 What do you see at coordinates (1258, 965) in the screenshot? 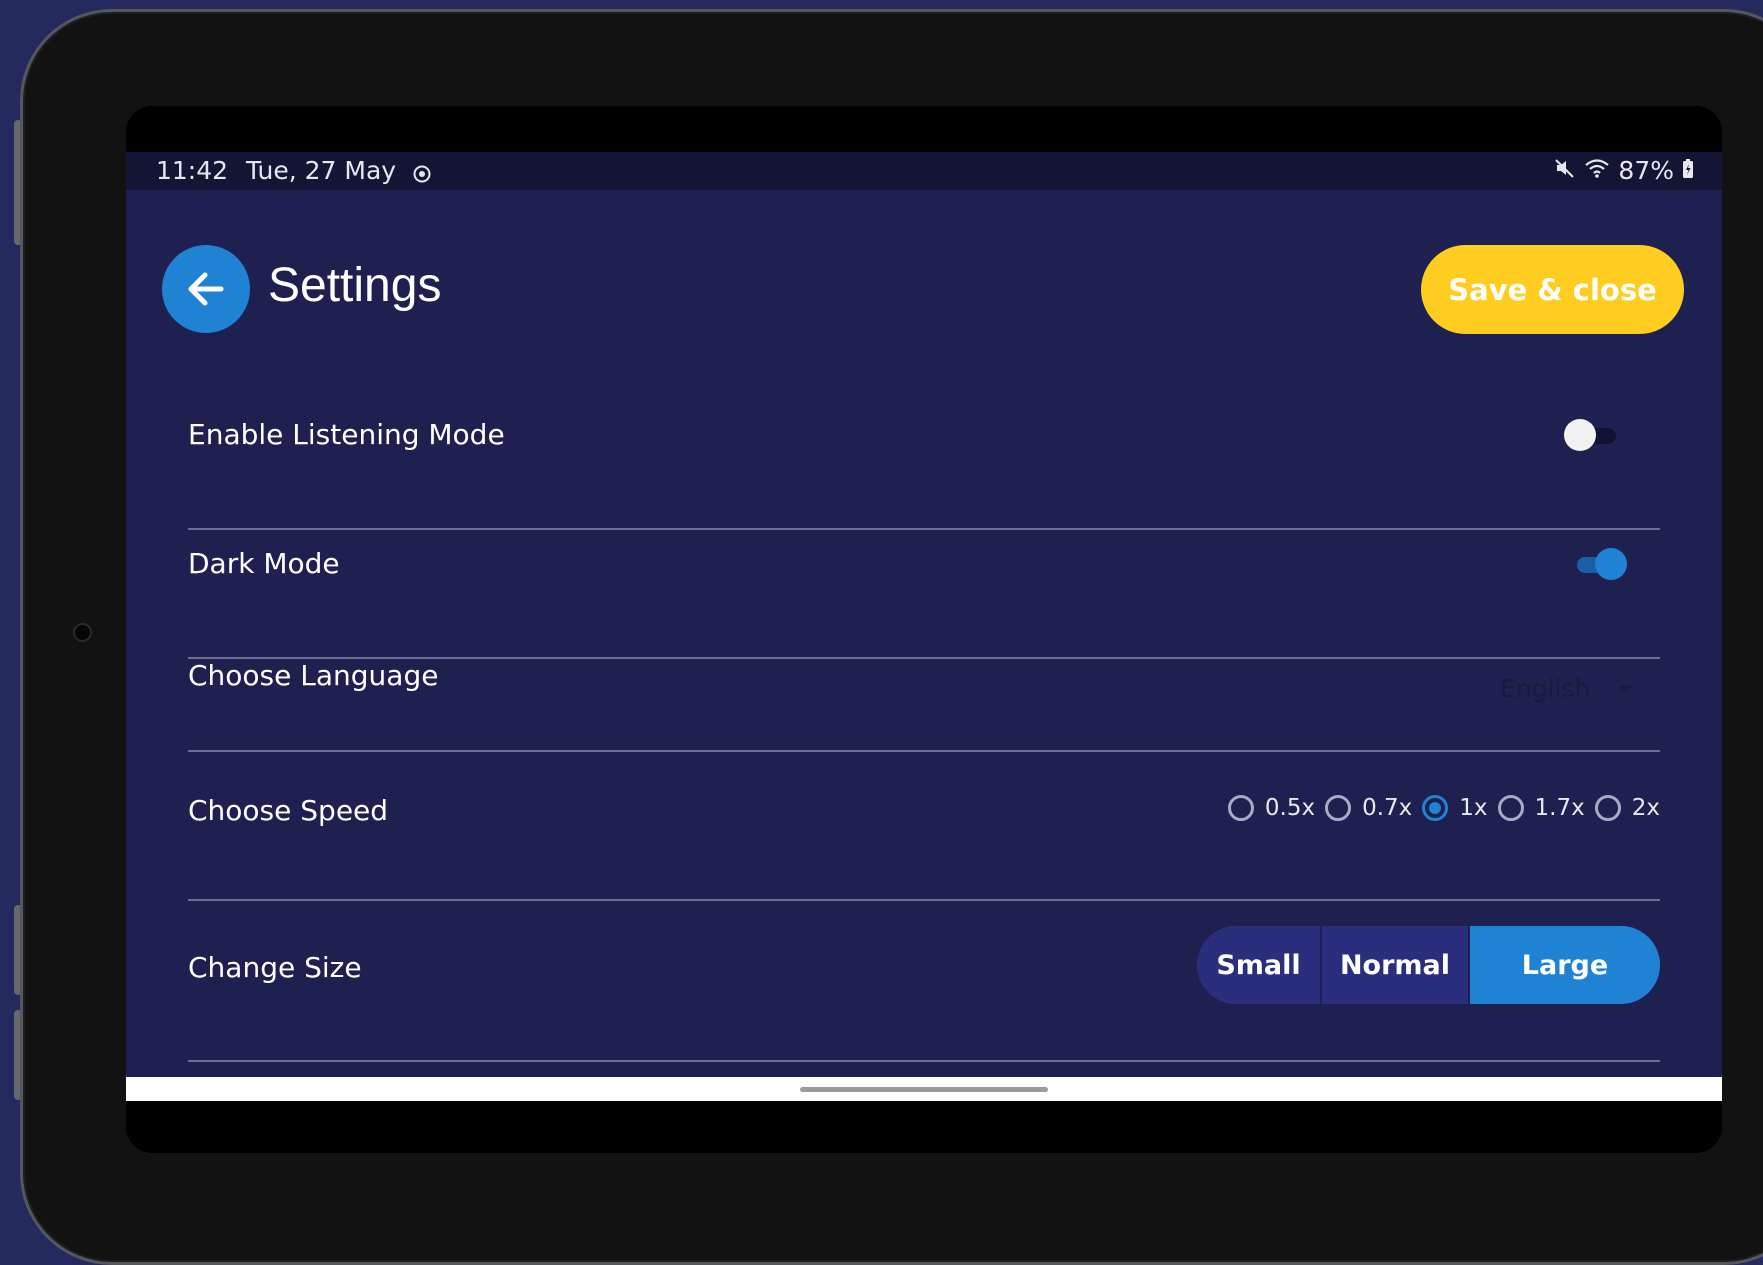
I see `size-small-button: Small` at bounding box center [1258, 965].